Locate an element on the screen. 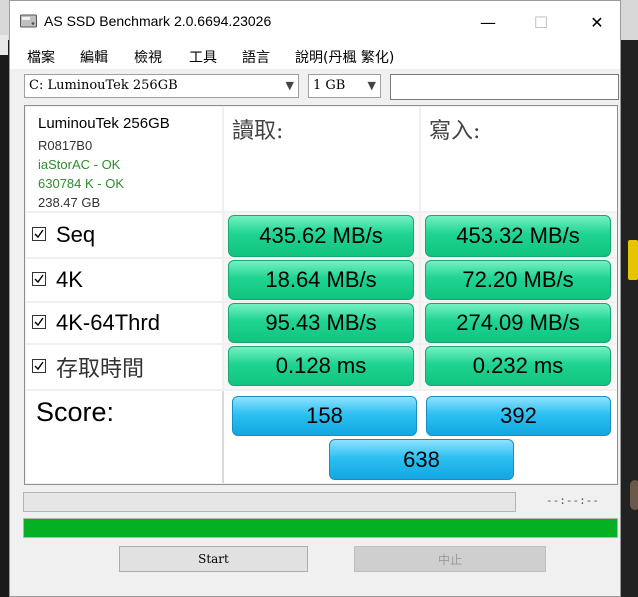 The height and width of the screenshot is (597, 638). drive-firmware: R0817B0 is located at coordinates (65, 145).